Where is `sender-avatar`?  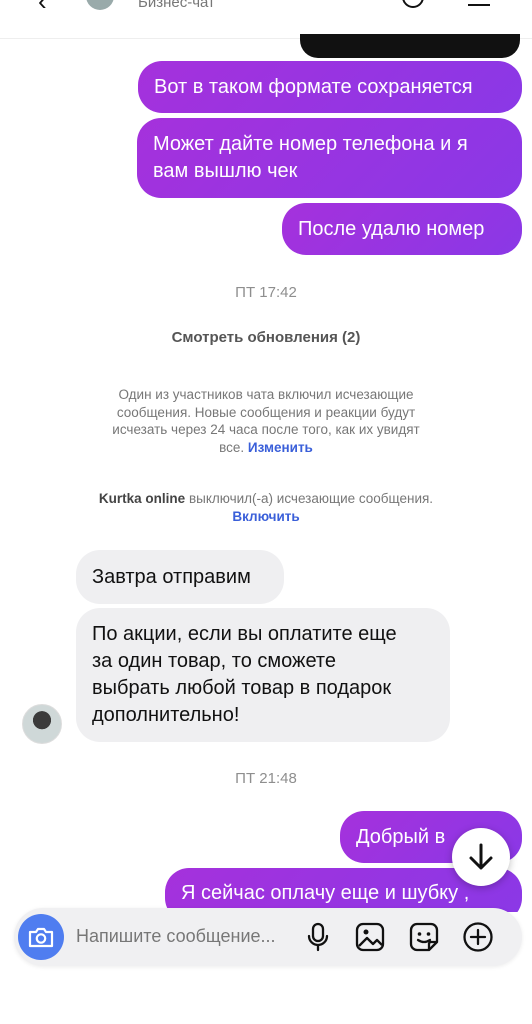 sender-avatar is located at coordinates (42, 724).